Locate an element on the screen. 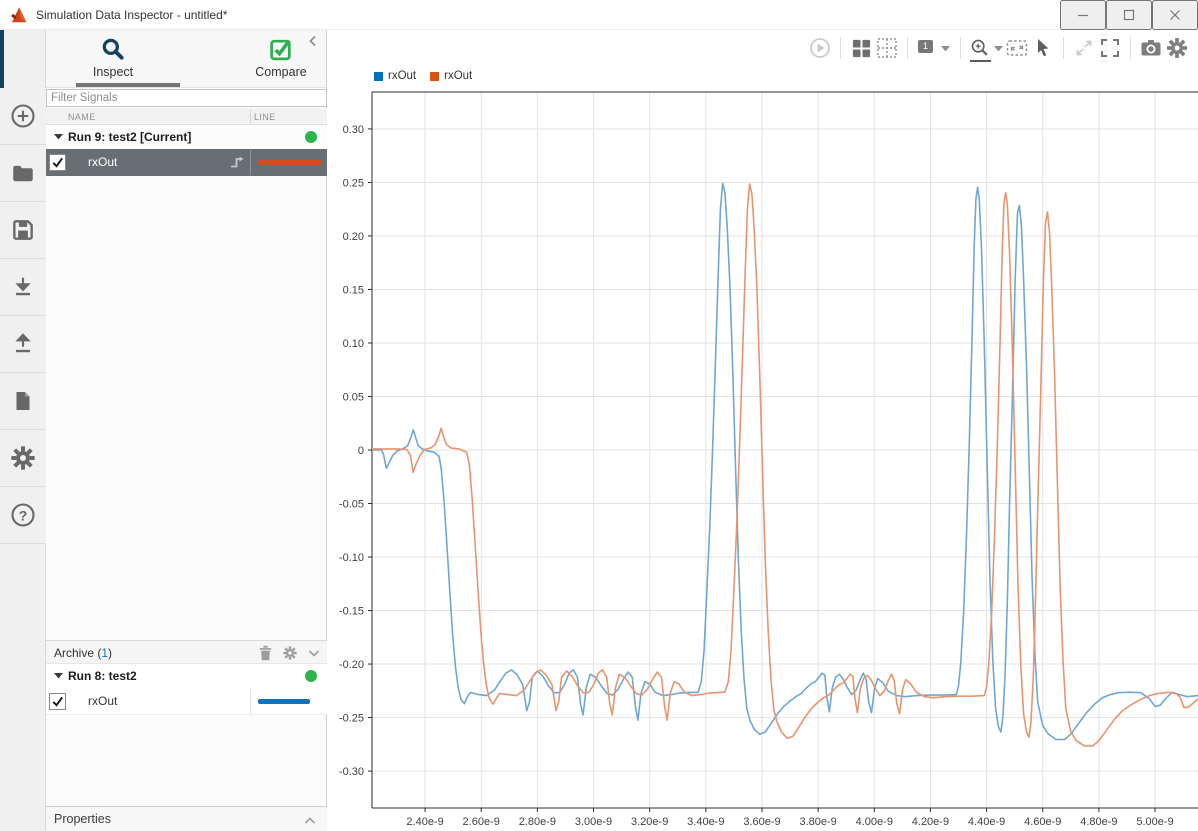  run-row-current: Run 9: test2 [Current] is located at coordinates (186, 137).